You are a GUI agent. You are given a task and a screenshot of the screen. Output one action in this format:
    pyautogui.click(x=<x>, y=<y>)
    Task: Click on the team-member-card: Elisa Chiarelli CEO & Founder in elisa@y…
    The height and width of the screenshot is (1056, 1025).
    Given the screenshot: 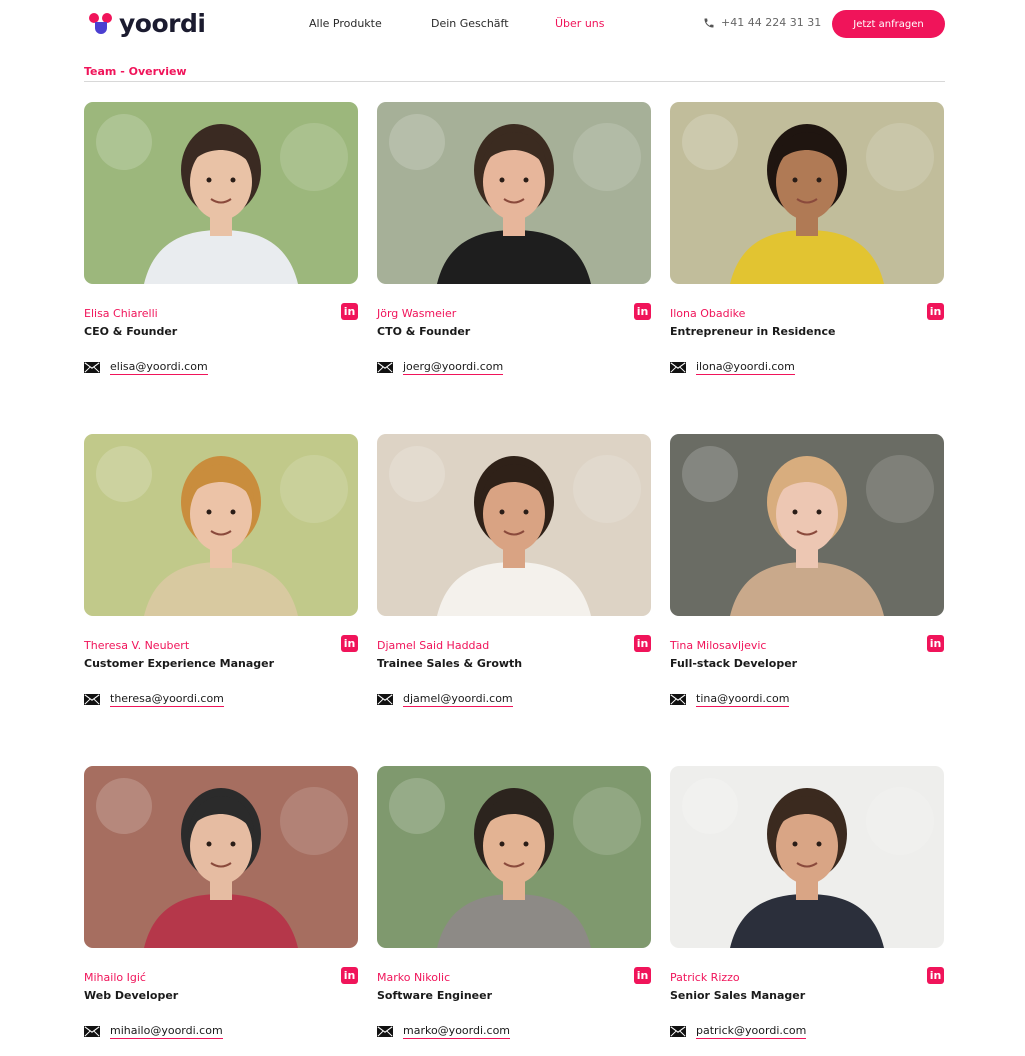 What is the action you would take?
    pyautogui.click(x=221, y=268)
    